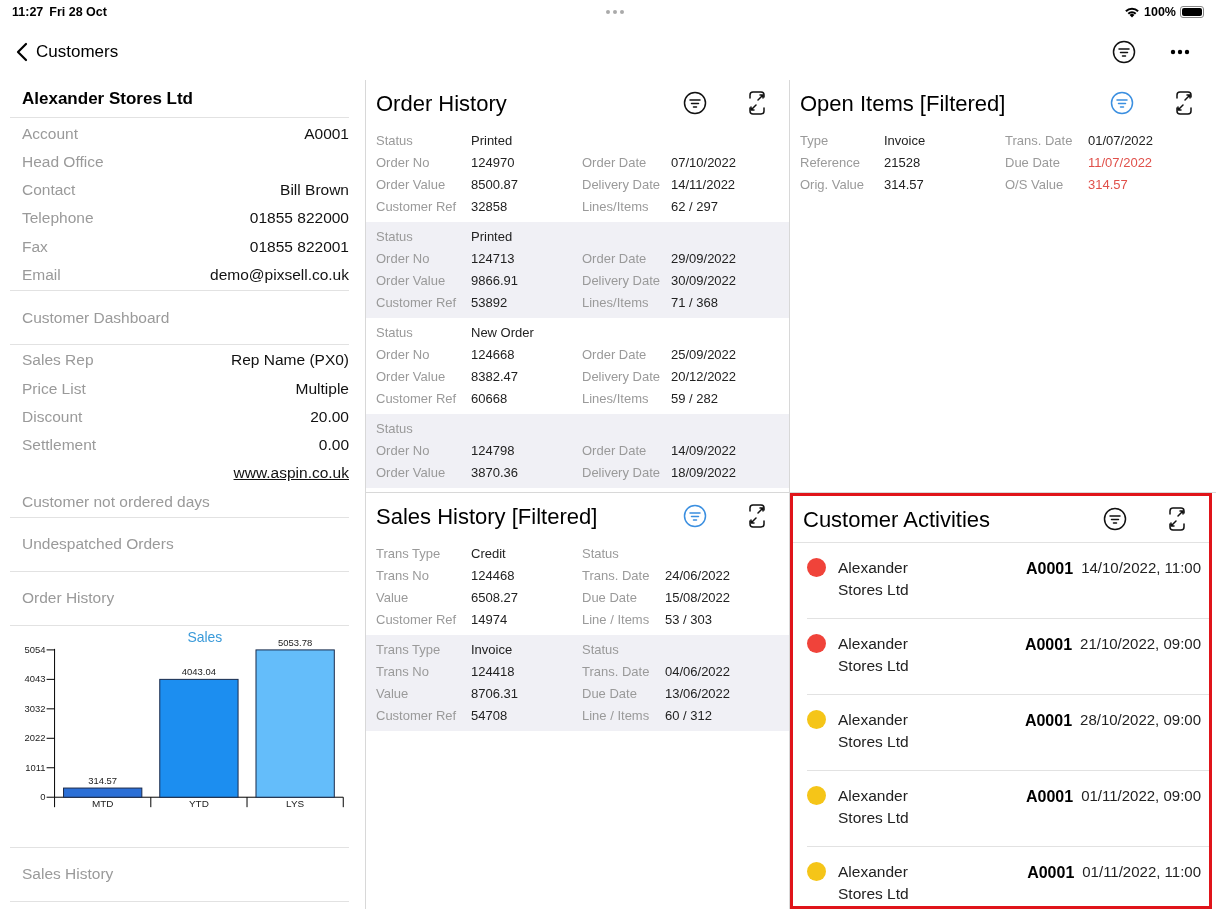  Describe the element at coordinates (1141, 872) in the screenshot. I see `activity-datetime: 01/11/2022, 11:00` at that location.